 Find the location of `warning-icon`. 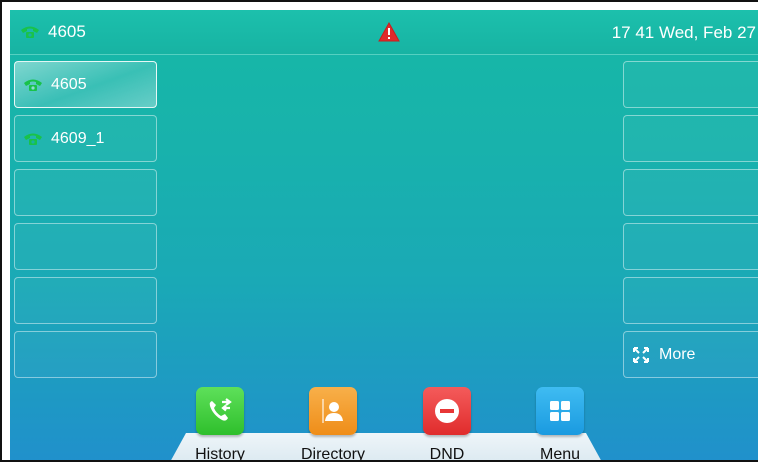

warning-icon is located at coordinates (389, 32).